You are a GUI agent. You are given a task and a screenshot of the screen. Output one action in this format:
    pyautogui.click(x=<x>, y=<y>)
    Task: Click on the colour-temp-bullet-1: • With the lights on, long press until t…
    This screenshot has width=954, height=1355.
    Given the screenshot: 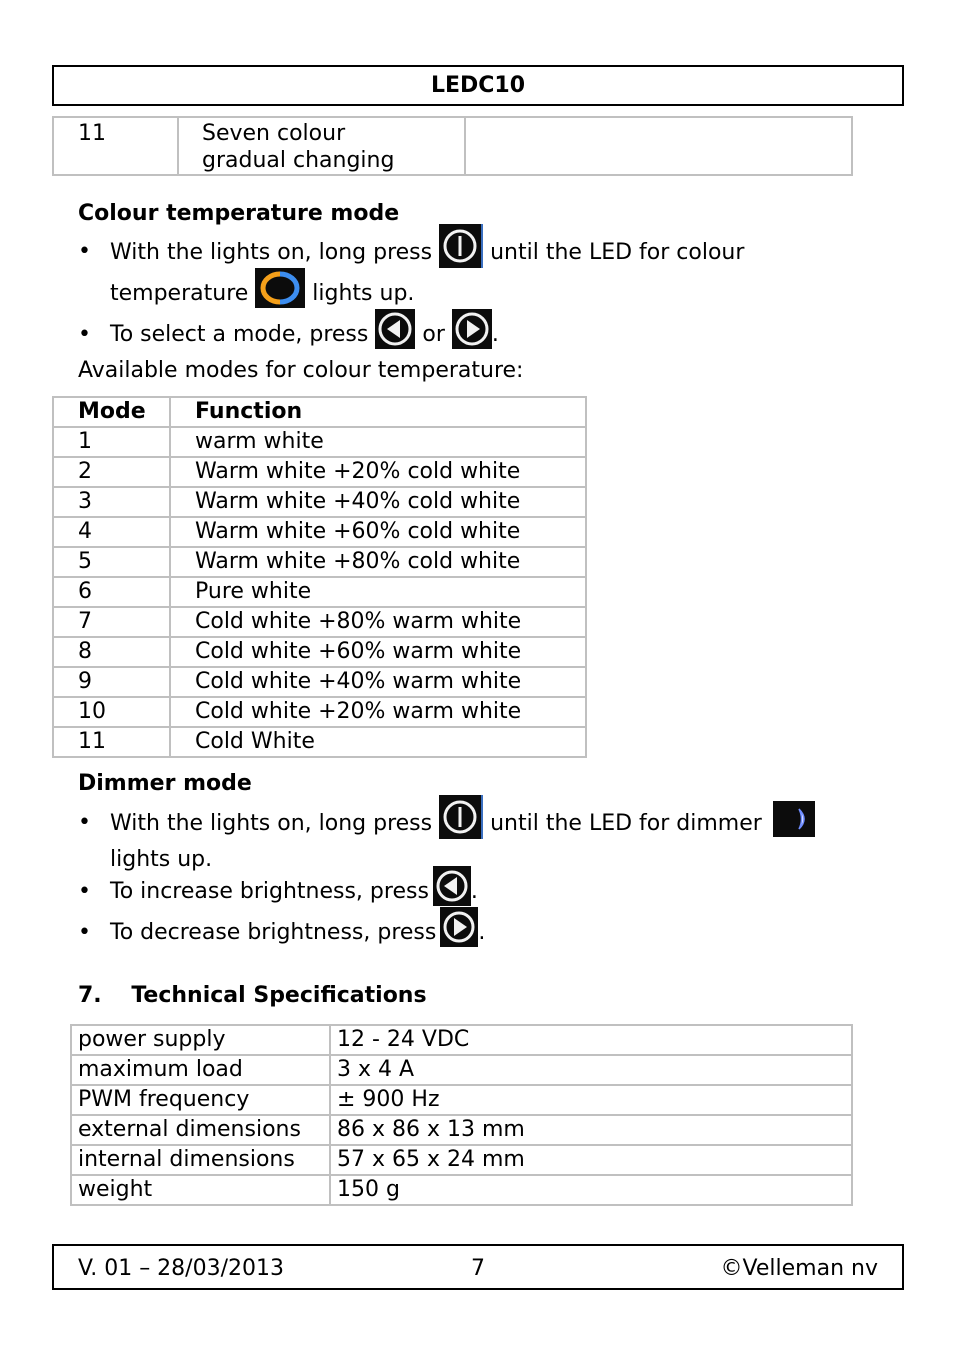 What is the action you would take?
    pyautogui.click(x=478, y=251)
    